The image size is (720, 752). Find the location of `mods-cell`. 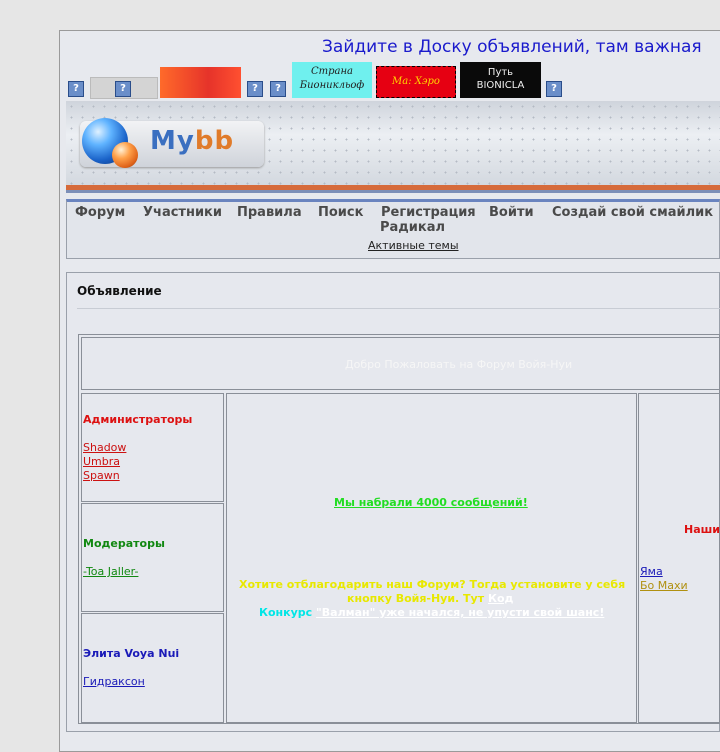

mods-cell is located at coordinates (152, 557).